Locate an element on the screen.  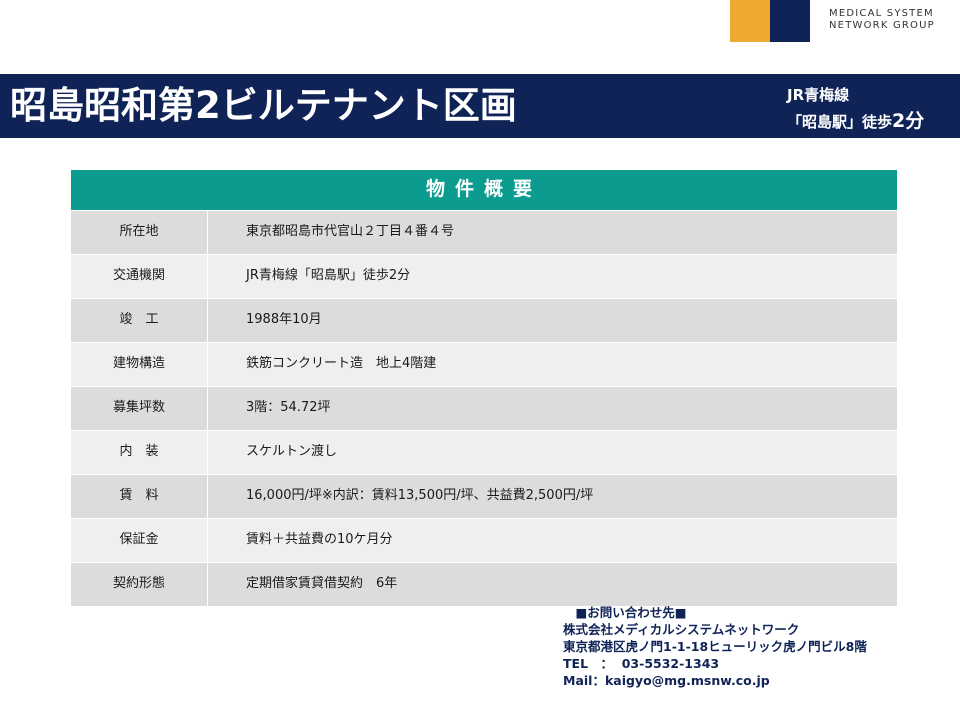
table-header: 物件概要 is located at coordinates (484, 190).